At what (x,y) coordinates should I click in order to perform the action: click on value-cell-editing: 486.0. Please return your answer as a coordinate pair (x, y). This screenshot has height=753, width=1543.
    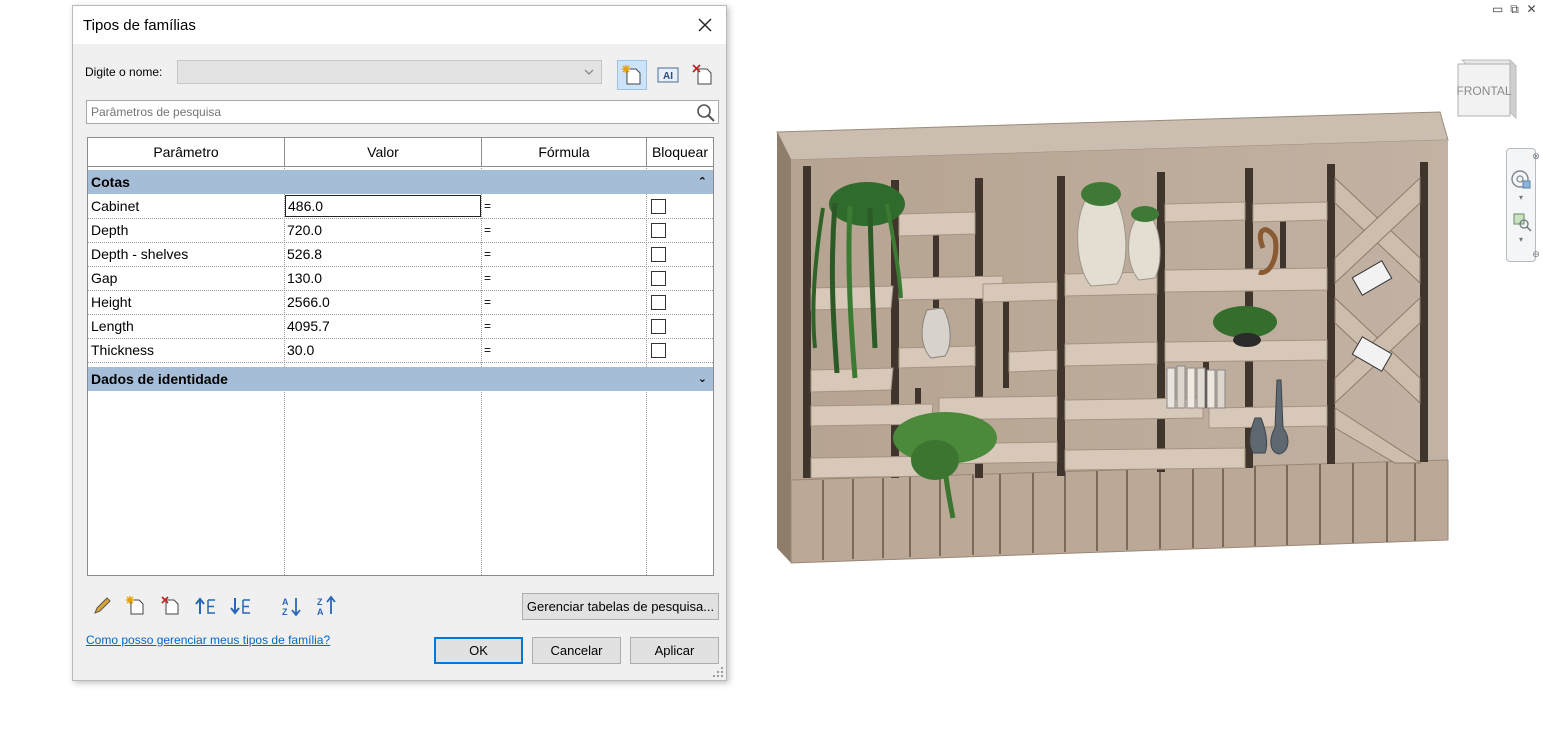
    Looking at the image, I should click on (383, 206).